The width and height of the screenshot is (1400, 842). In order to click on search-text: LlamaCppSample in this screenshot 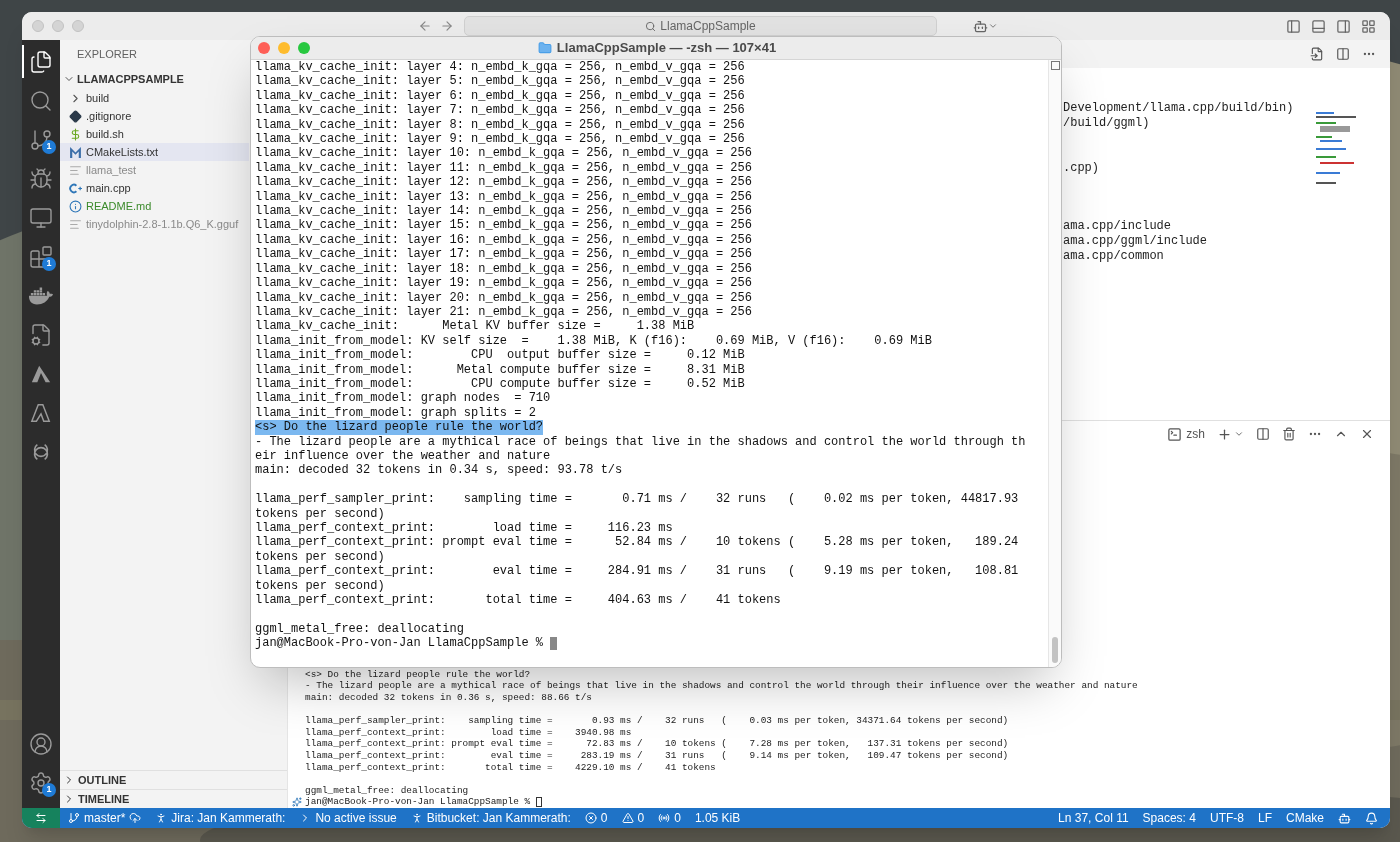, I will do `click(708, 26)`.